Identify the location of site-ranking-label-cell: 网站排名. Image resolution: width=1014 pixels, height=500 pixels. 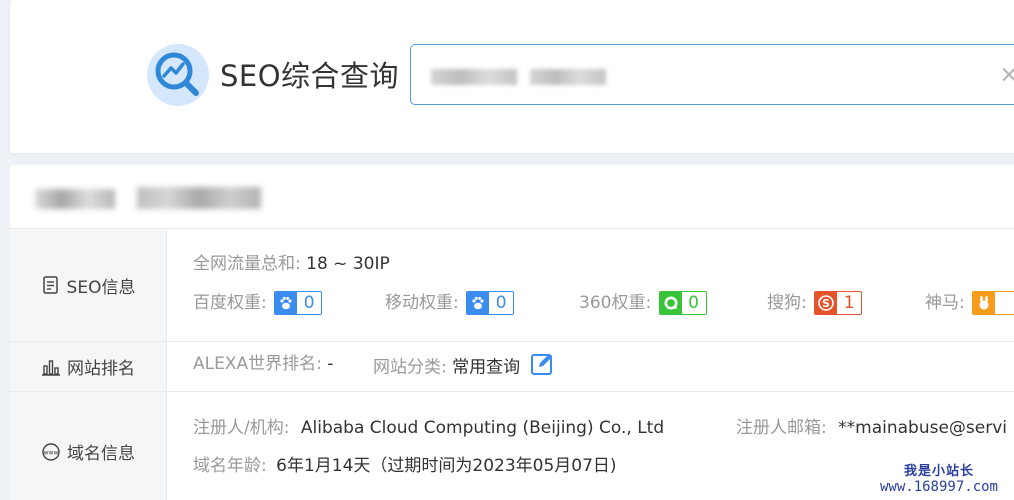
(88, 366).